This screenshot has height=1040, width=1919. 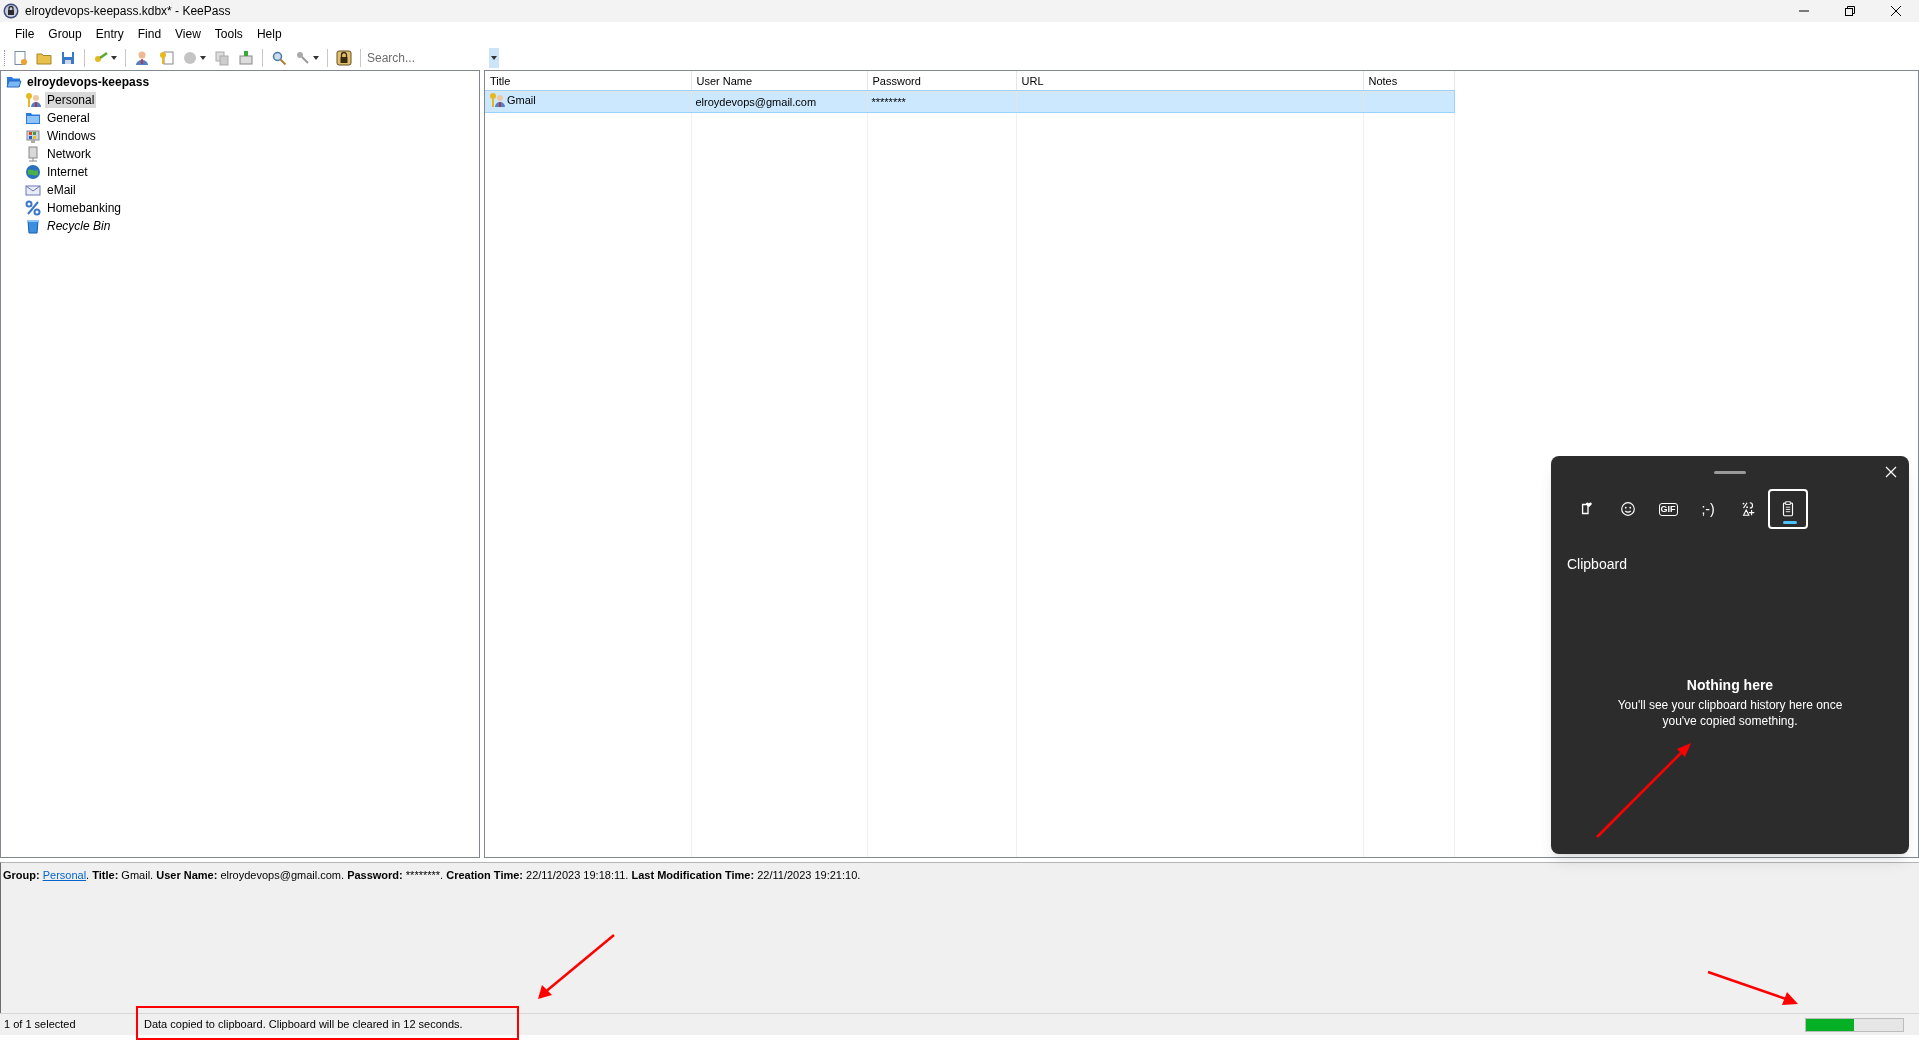 I want to click on window-title: elroydevops-keepass.kdbx* - KeePass, so click(x=128, y=11).